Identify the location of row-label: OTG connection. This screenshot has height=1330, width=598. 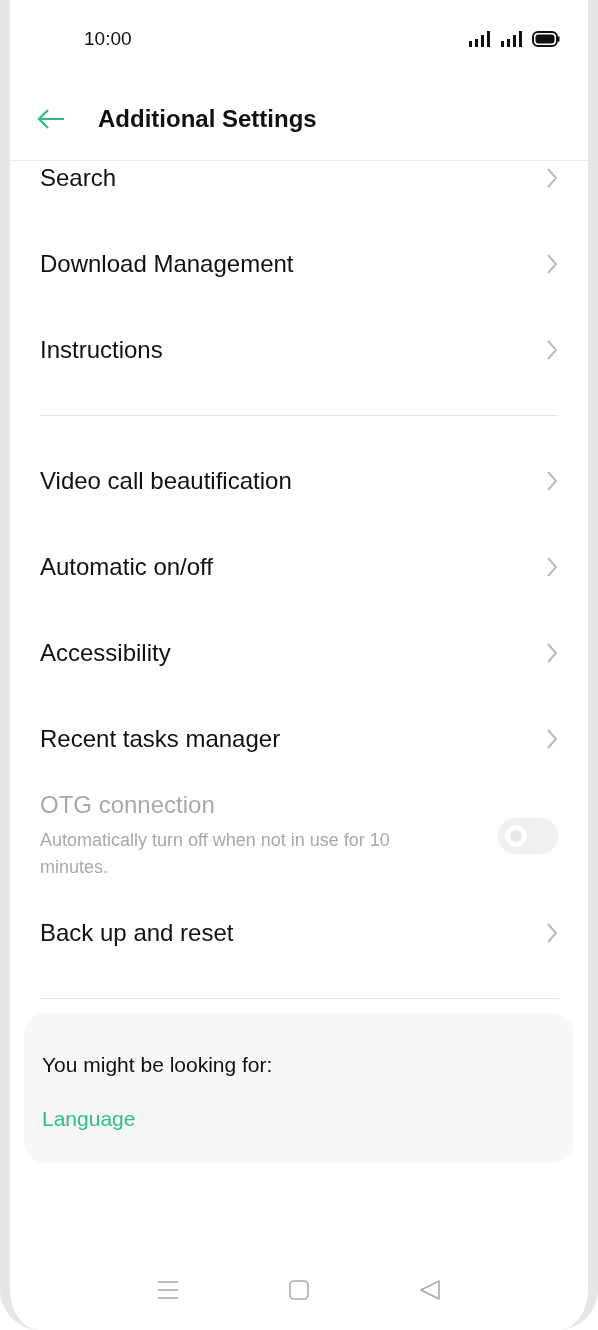
(128, 805).